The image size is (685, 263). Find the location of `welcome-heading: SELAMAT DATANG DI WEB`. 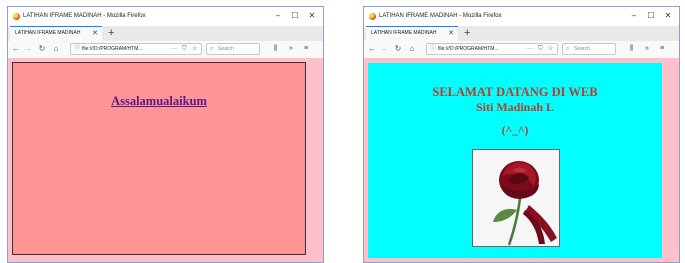

welcome-heading: SELAMAT DATANG DI WEB is located at coordinates (515, 92).